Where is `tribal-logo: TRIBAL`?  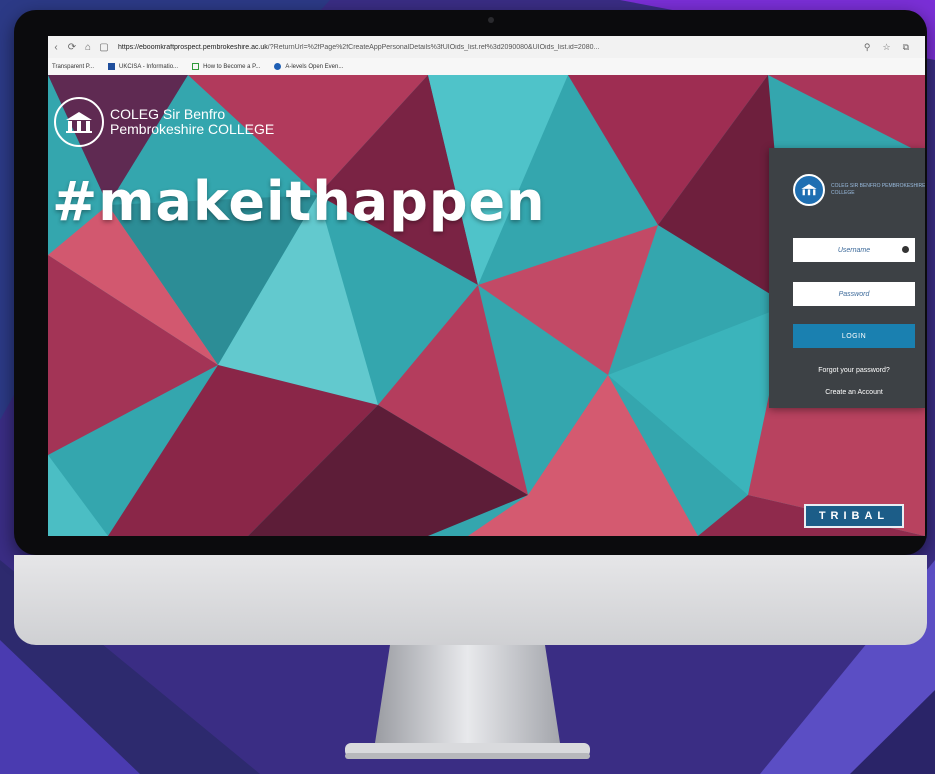
tribal-logo: TRIBAL is located at coordinates (854, 516).